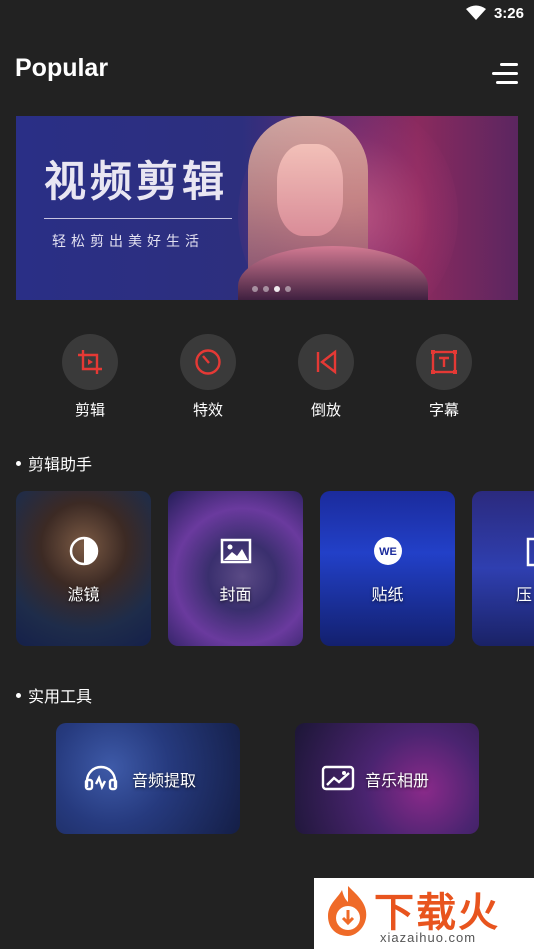  What do you see at coordinates (530, 552) in the screenshot?
I see `compress-icon` at bounding box center [530, 552].